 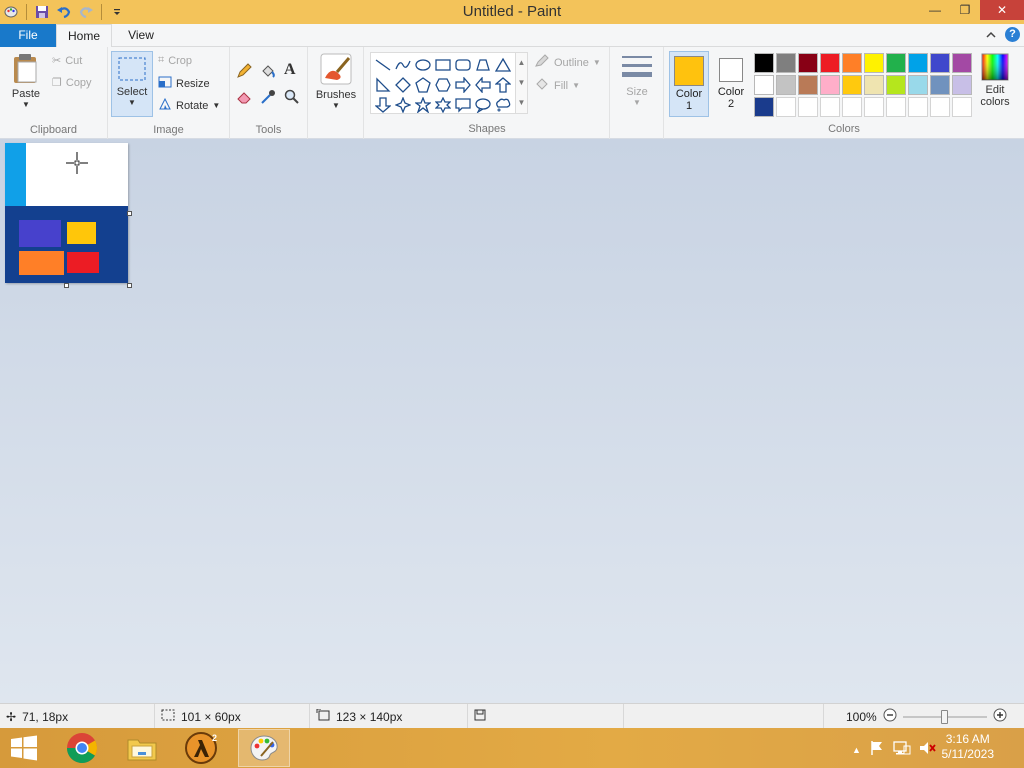 What do you see at coordinates (890, 716) in the screenshot?
I see `zoom-out-button` at bounding box center [890, 716].